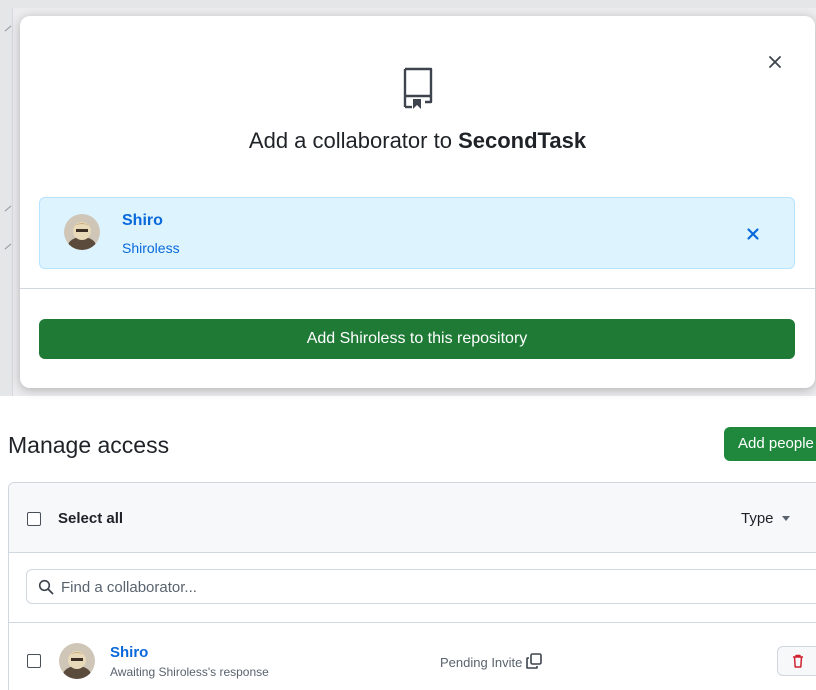  Describe the element at coordinates (417, 339) in the screenshot. I see `add-to-repository-button: Add Shiroless to this repository` at that location.